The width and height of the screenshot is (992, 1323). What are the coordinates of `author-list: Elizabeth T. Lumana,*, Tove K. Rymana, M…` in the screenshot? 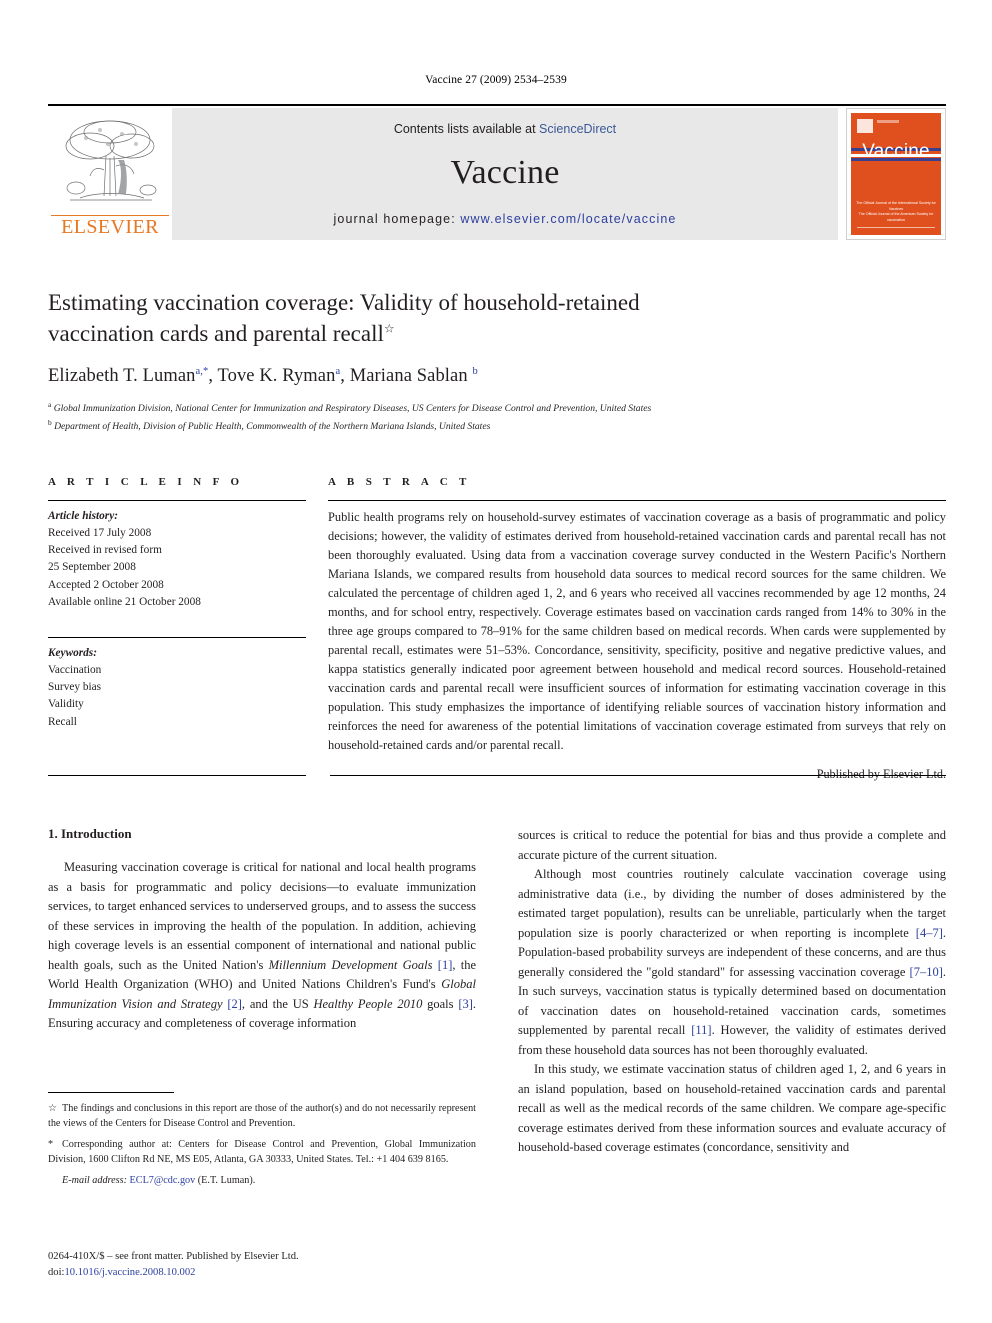 It's located at (263, 376).